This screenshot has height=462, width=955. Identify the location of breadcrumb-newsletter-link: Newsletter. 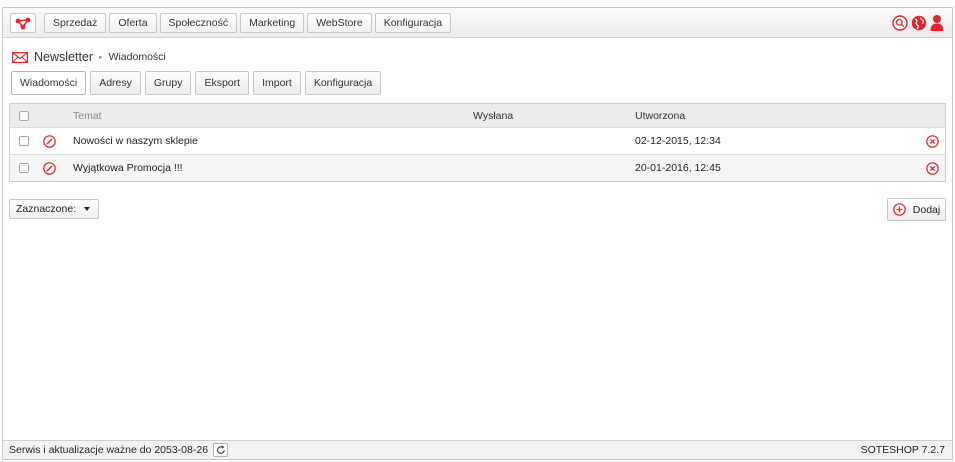
(63, 57).